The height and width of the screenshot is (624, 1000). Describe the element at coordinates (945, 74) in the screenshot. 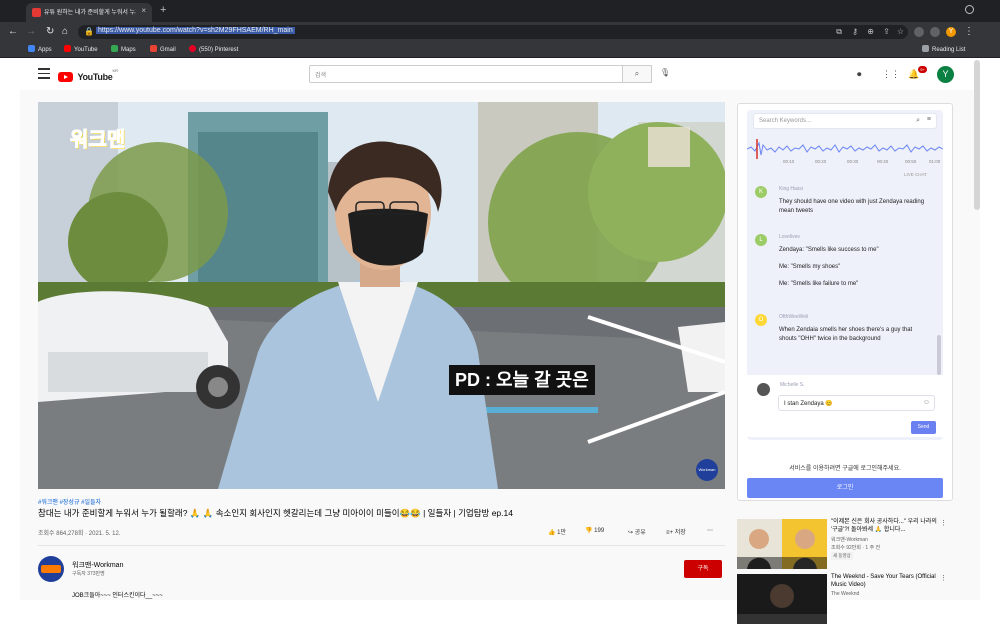

I see `user-avatar: Y` at that location.